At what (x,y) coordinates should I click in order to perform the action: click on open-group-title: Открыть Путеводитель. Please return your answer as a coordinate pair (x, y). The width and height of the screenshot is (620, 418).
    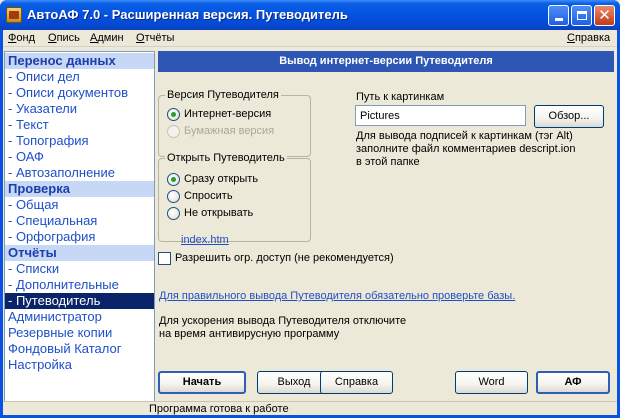
    Looking at the image, I should click on (226, 158).